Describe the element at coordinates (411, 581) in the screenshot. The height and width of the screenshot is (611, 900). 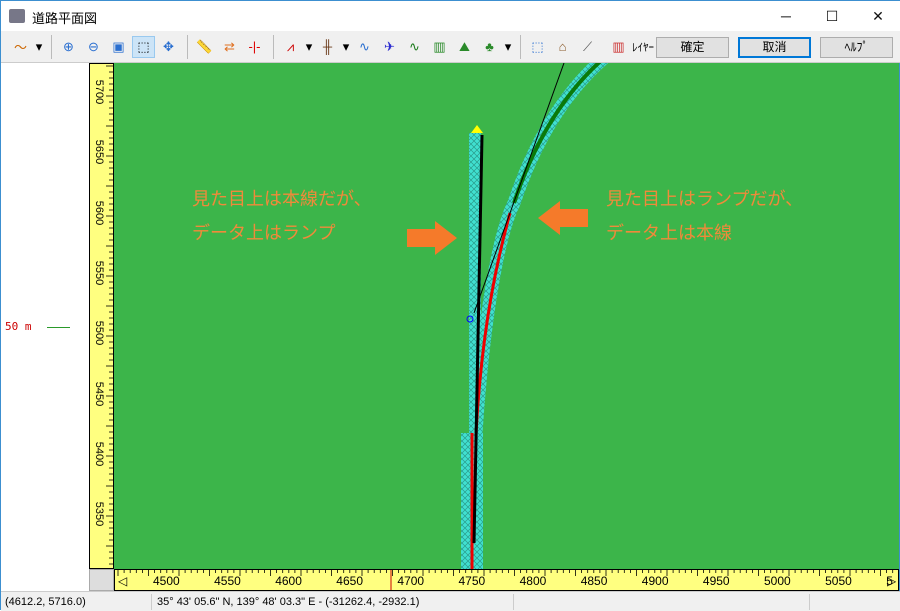
I see `hruler-tick-label: 4700` at that location.